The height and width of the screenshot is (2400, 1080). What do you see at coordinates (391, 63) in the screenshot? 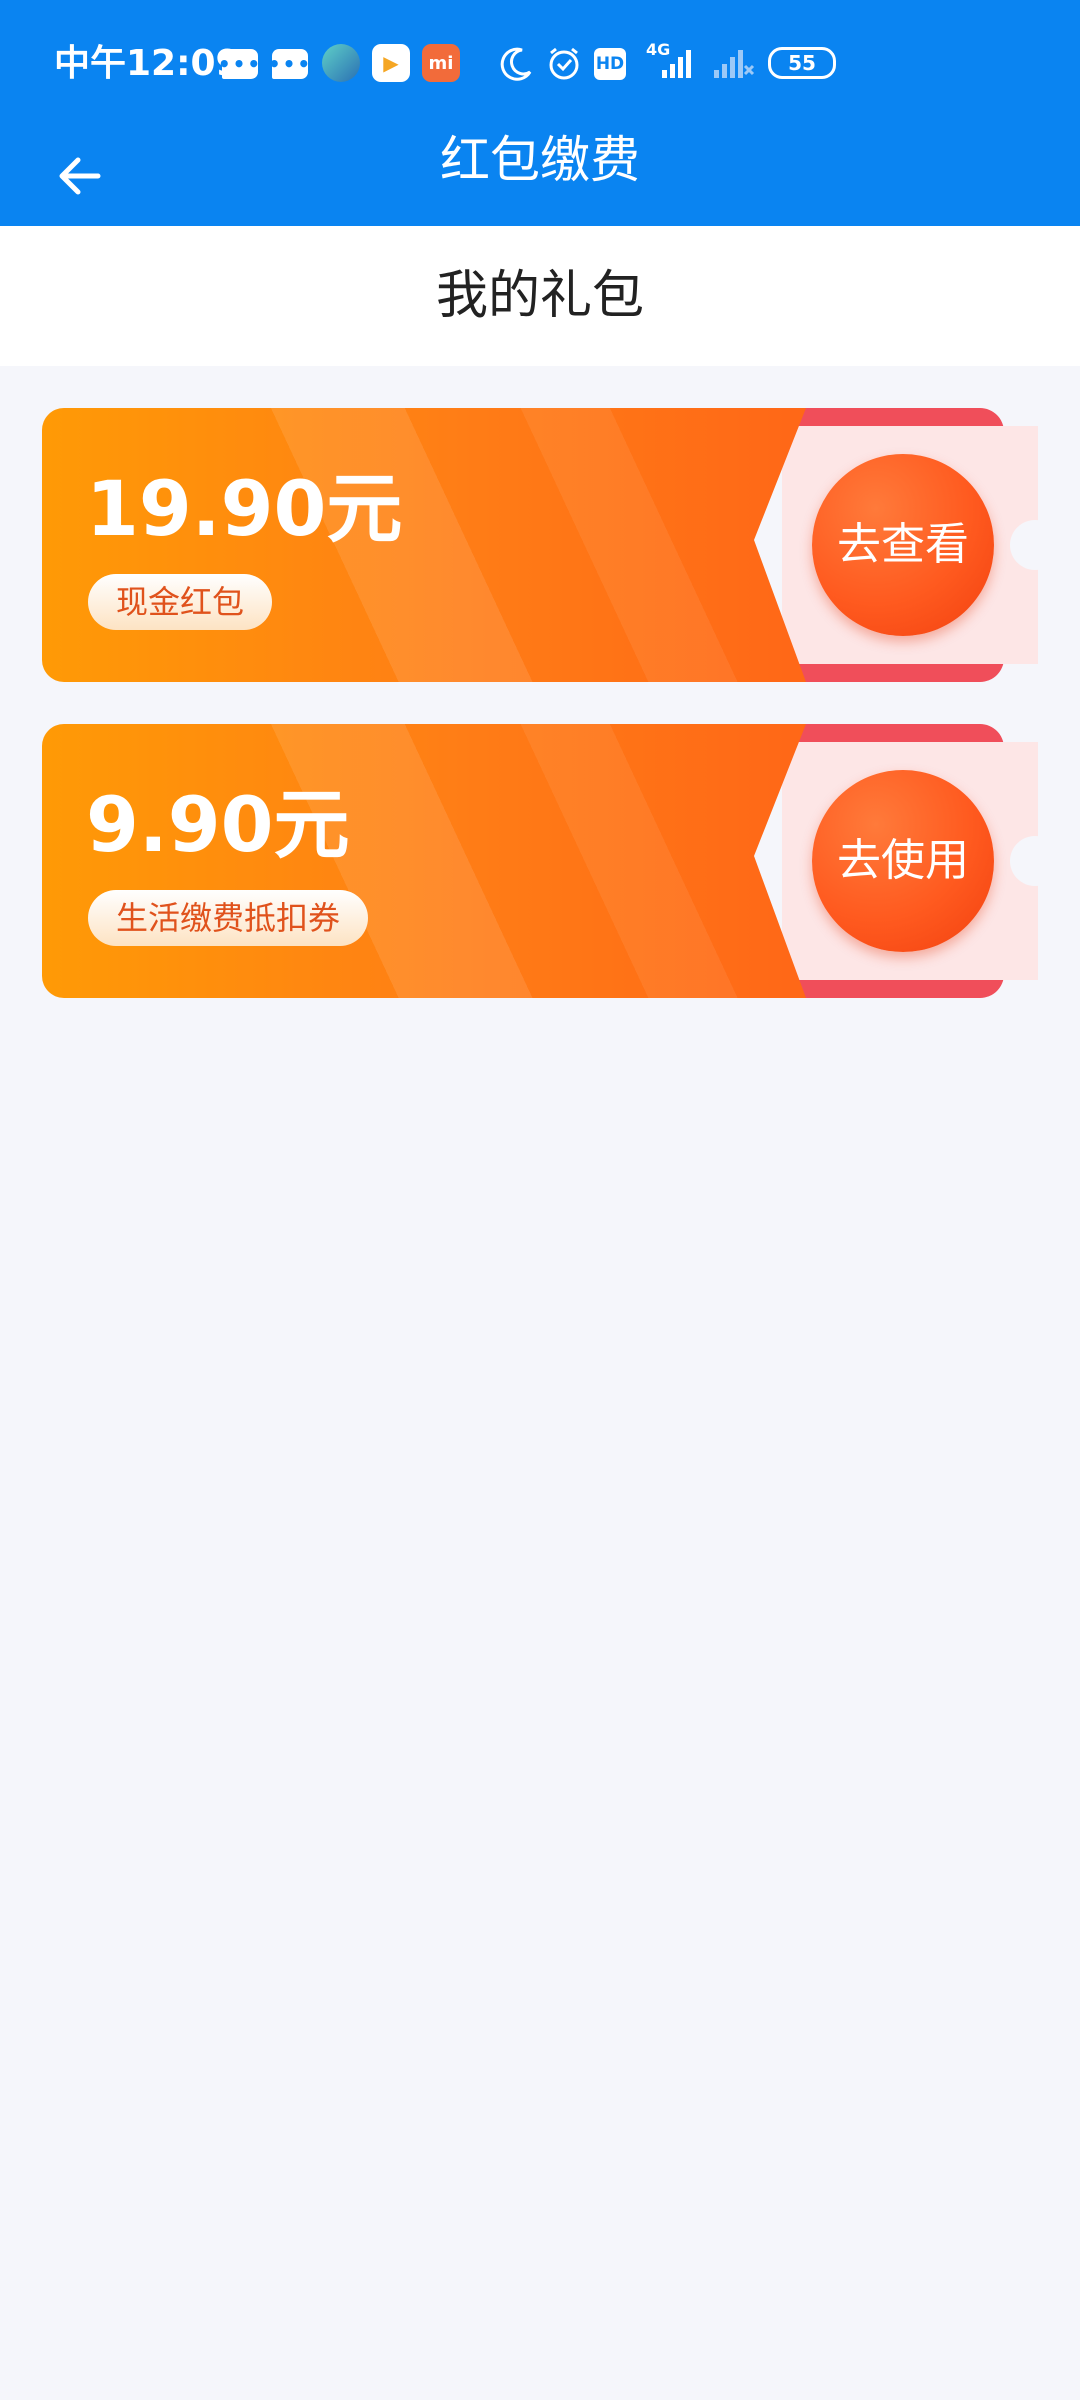
I see `video-app-icon: ▶` at bounding box center [391, 63].